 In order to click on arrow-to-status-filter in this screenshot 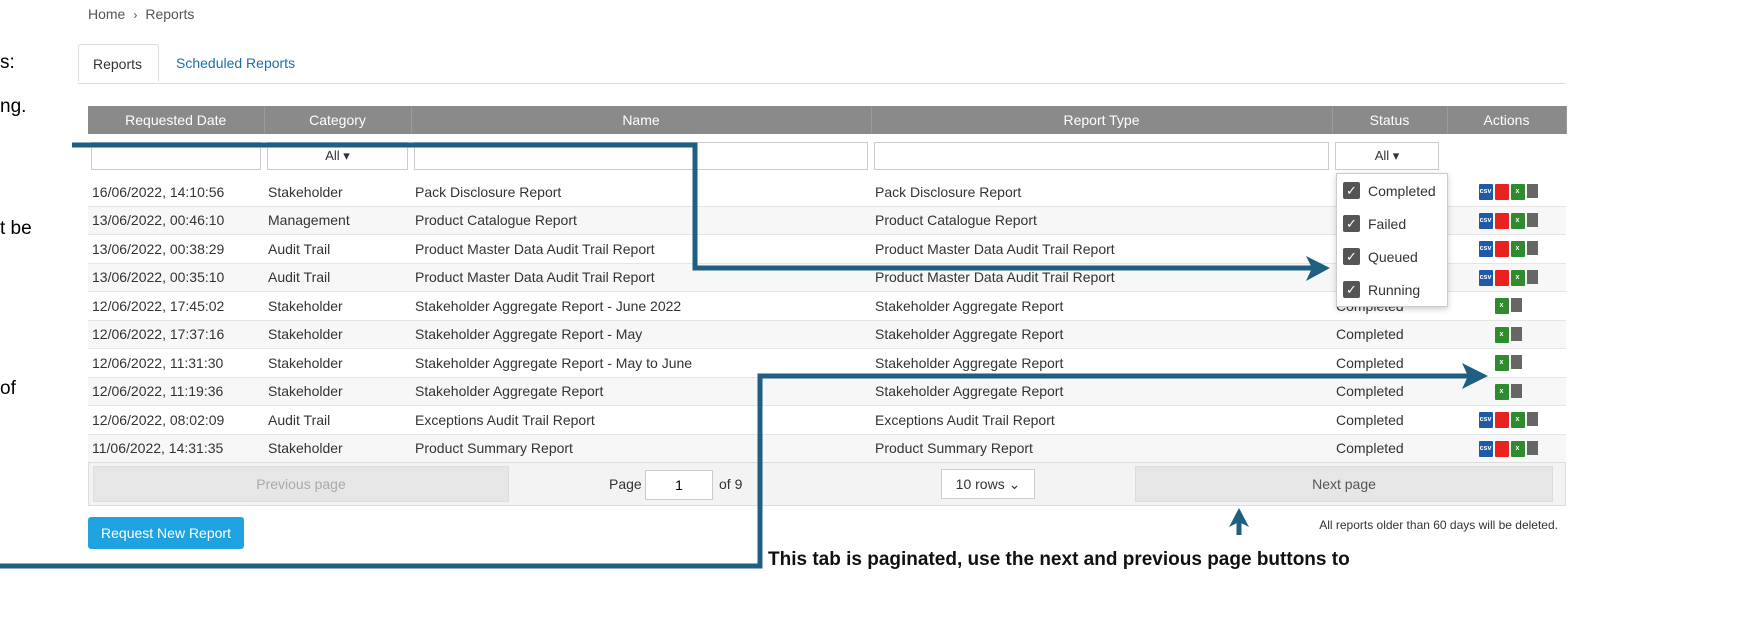, I will do `click(696, 206)`.